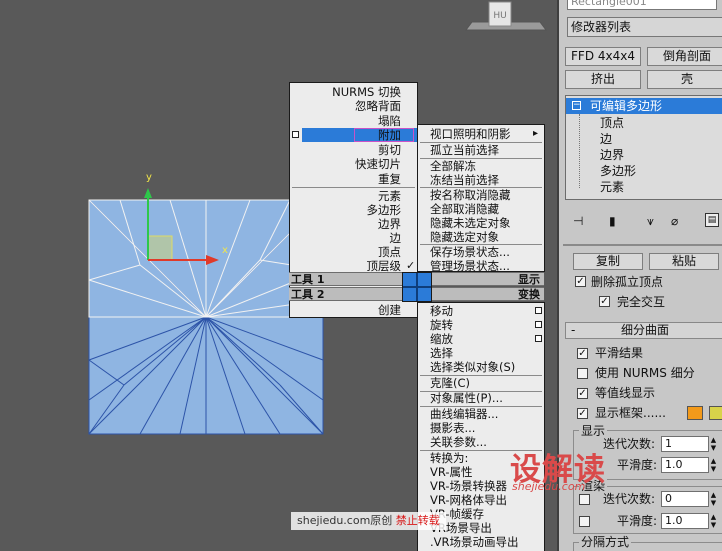  Describe the element at coordinates (578, 221) in the screenshot. I see `pin-stack-icon: ⊣` at that location.